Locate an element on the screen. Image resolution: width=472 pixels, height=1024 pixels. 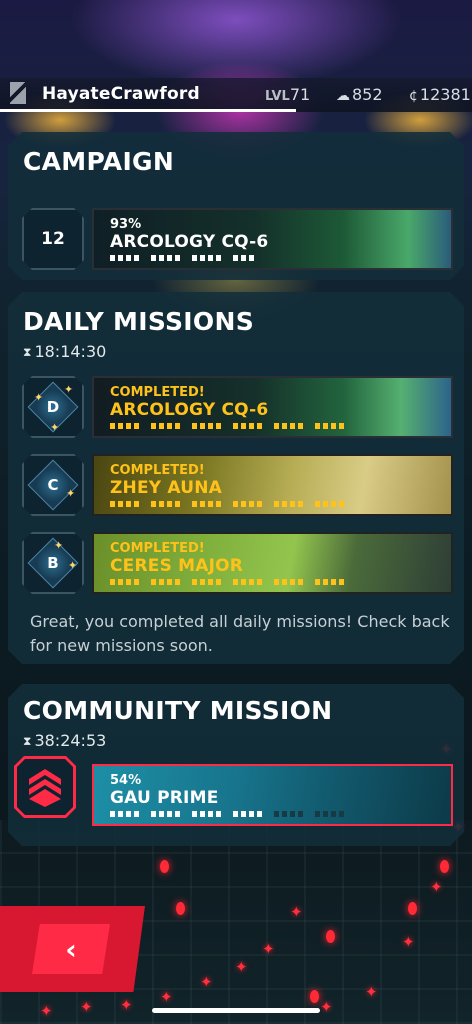
rank-chevrons-icon is located at coordinates (45, 787).